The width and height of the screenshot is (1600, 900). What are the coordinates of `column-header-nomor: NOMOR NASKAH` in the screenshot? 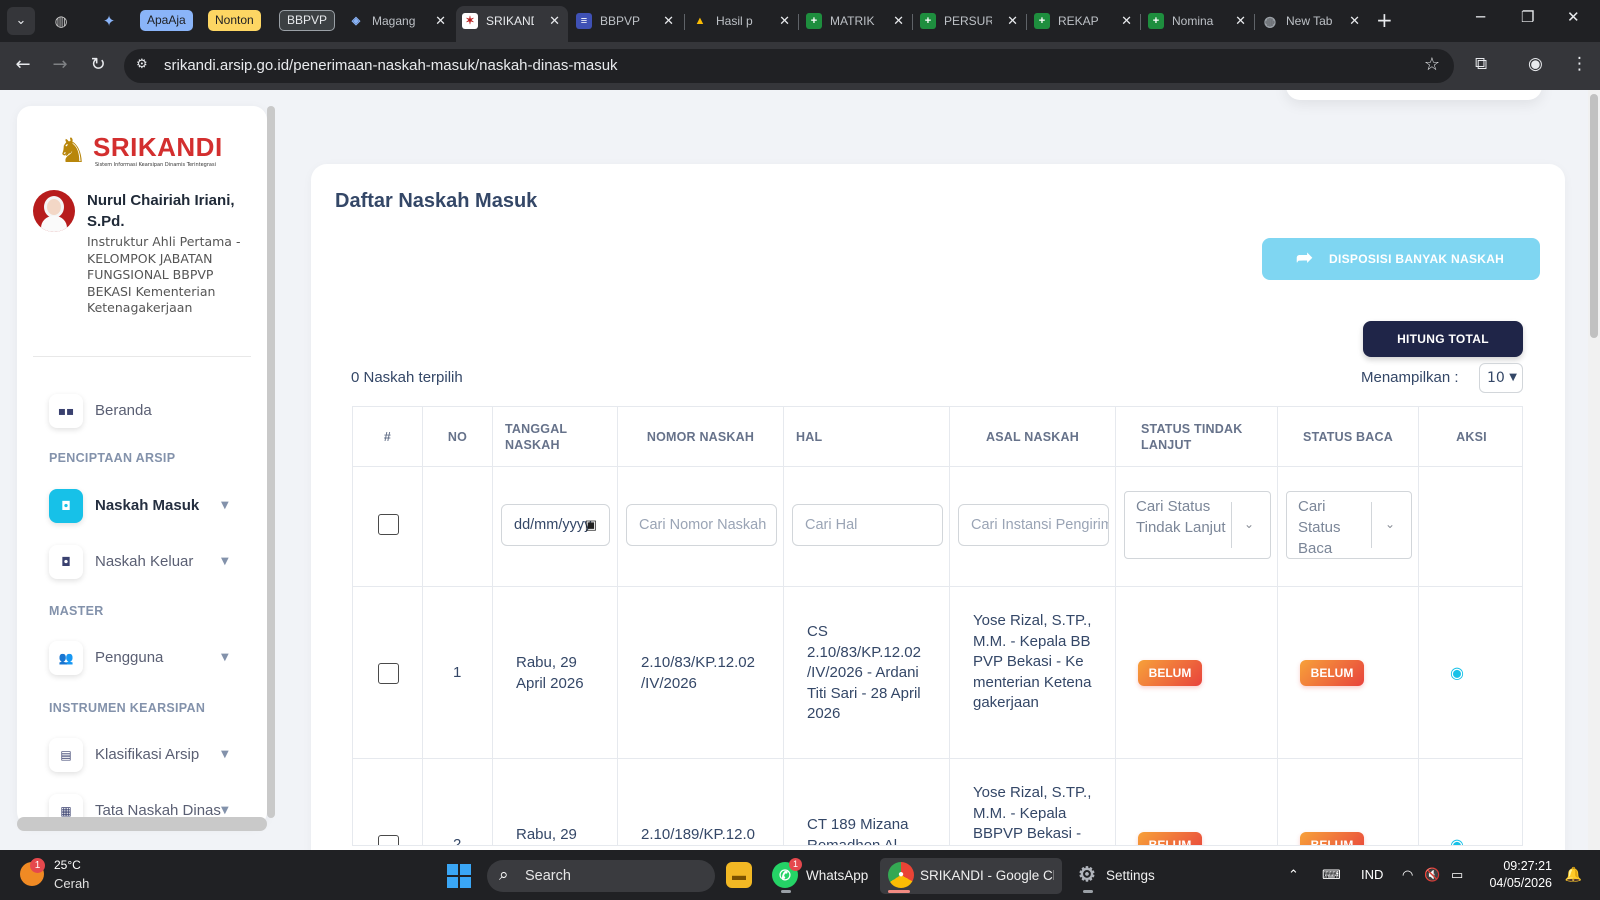 It's located at (701, 437).